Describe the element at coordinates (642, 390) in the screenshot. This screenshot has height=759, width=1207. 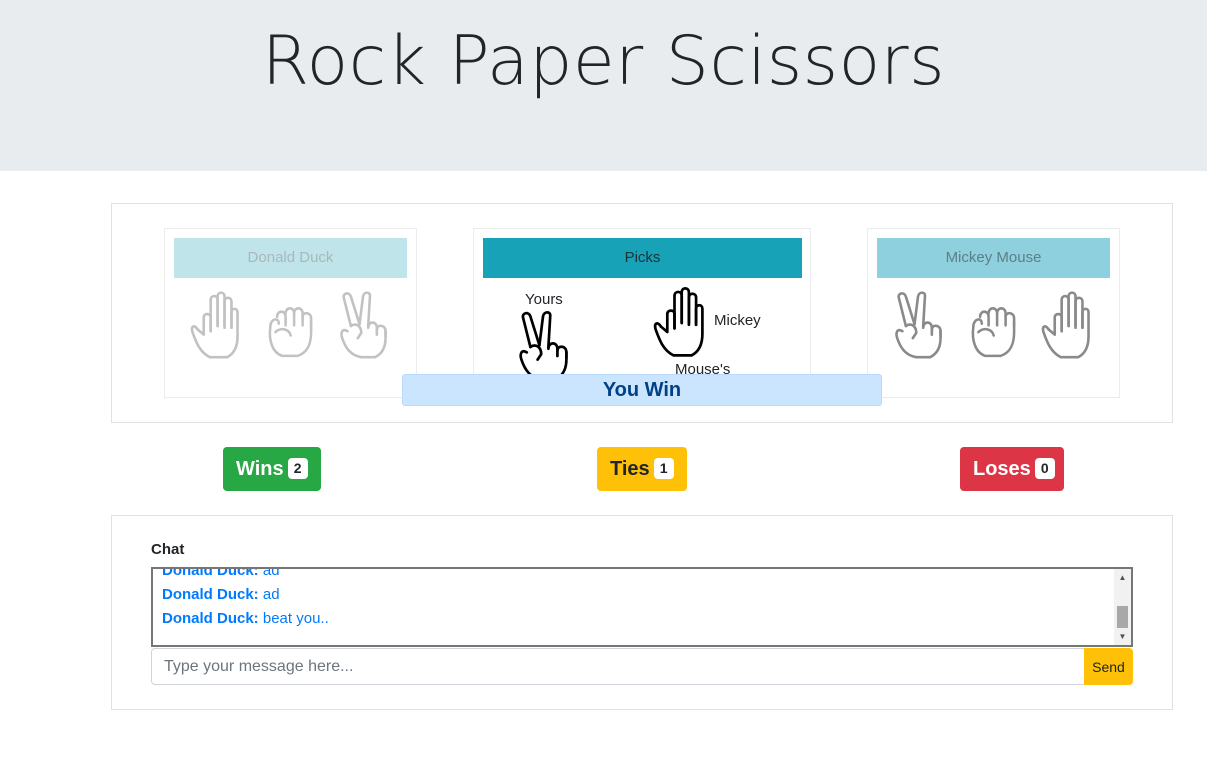
I see `result-banner: You Win` at that location.